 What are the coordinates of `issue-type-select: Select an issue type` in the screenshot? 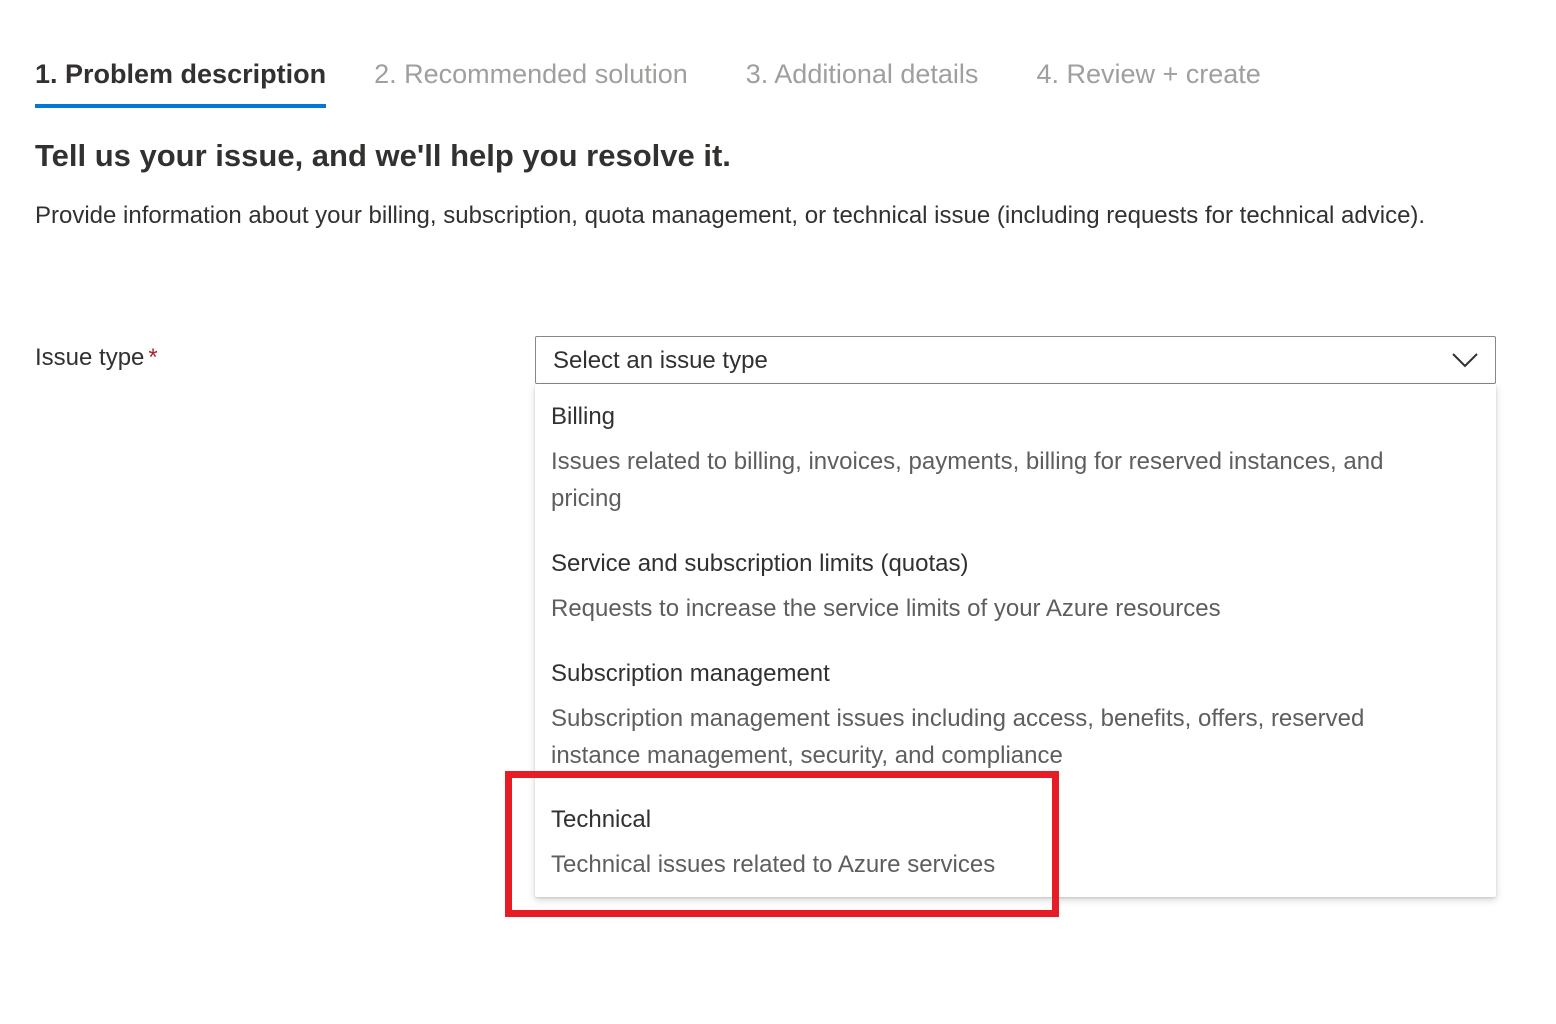 It's located at (1015, 360).